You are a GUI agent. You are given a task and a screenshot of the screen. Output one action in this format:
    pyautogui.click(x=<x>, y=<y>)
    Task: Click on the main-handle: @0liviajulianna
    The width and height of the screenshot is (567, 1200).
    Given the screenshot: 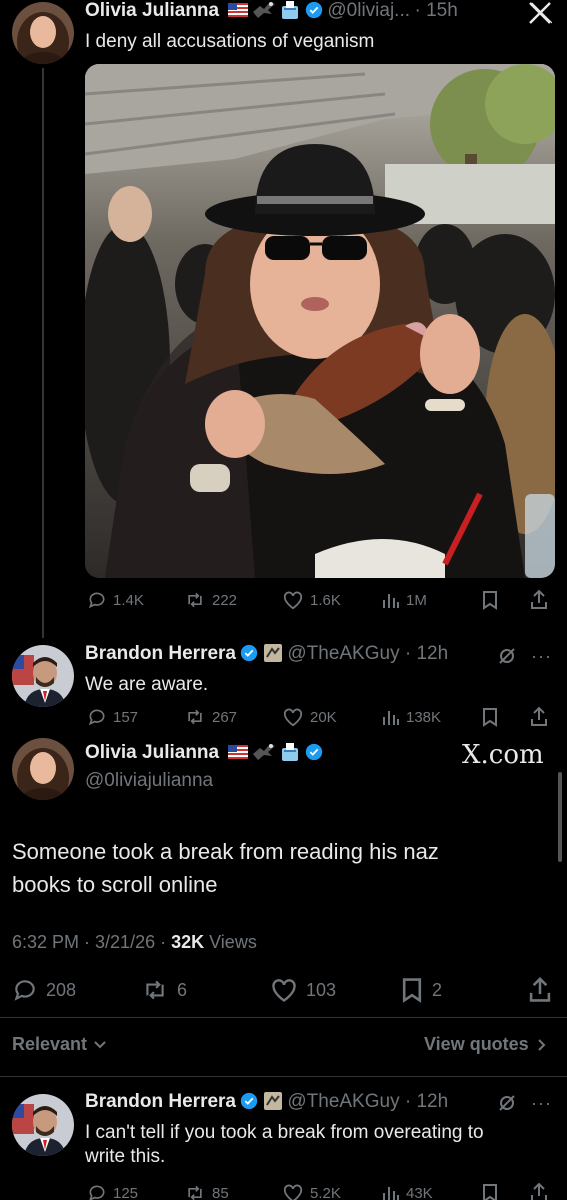 What is the action you would take?
    pyautogui.click(x=149, y=781)
    